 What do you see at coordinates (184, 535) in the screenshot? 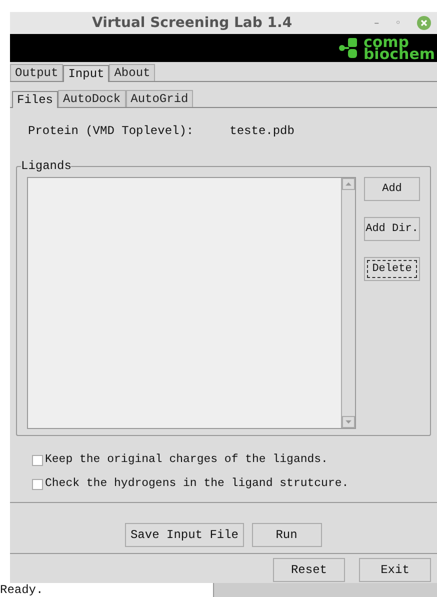
I see `action-button: Save Input File` at bounding box center [184, 535].